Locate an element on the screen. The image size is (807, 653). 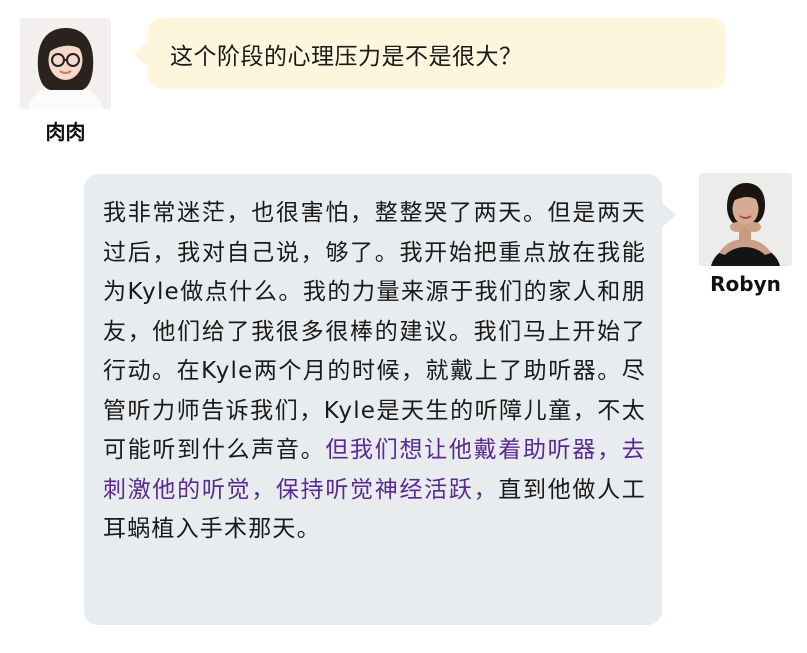
message-text-question: 这个阶段的心理压力是不是很大？ is located at coordinates (346, 56).